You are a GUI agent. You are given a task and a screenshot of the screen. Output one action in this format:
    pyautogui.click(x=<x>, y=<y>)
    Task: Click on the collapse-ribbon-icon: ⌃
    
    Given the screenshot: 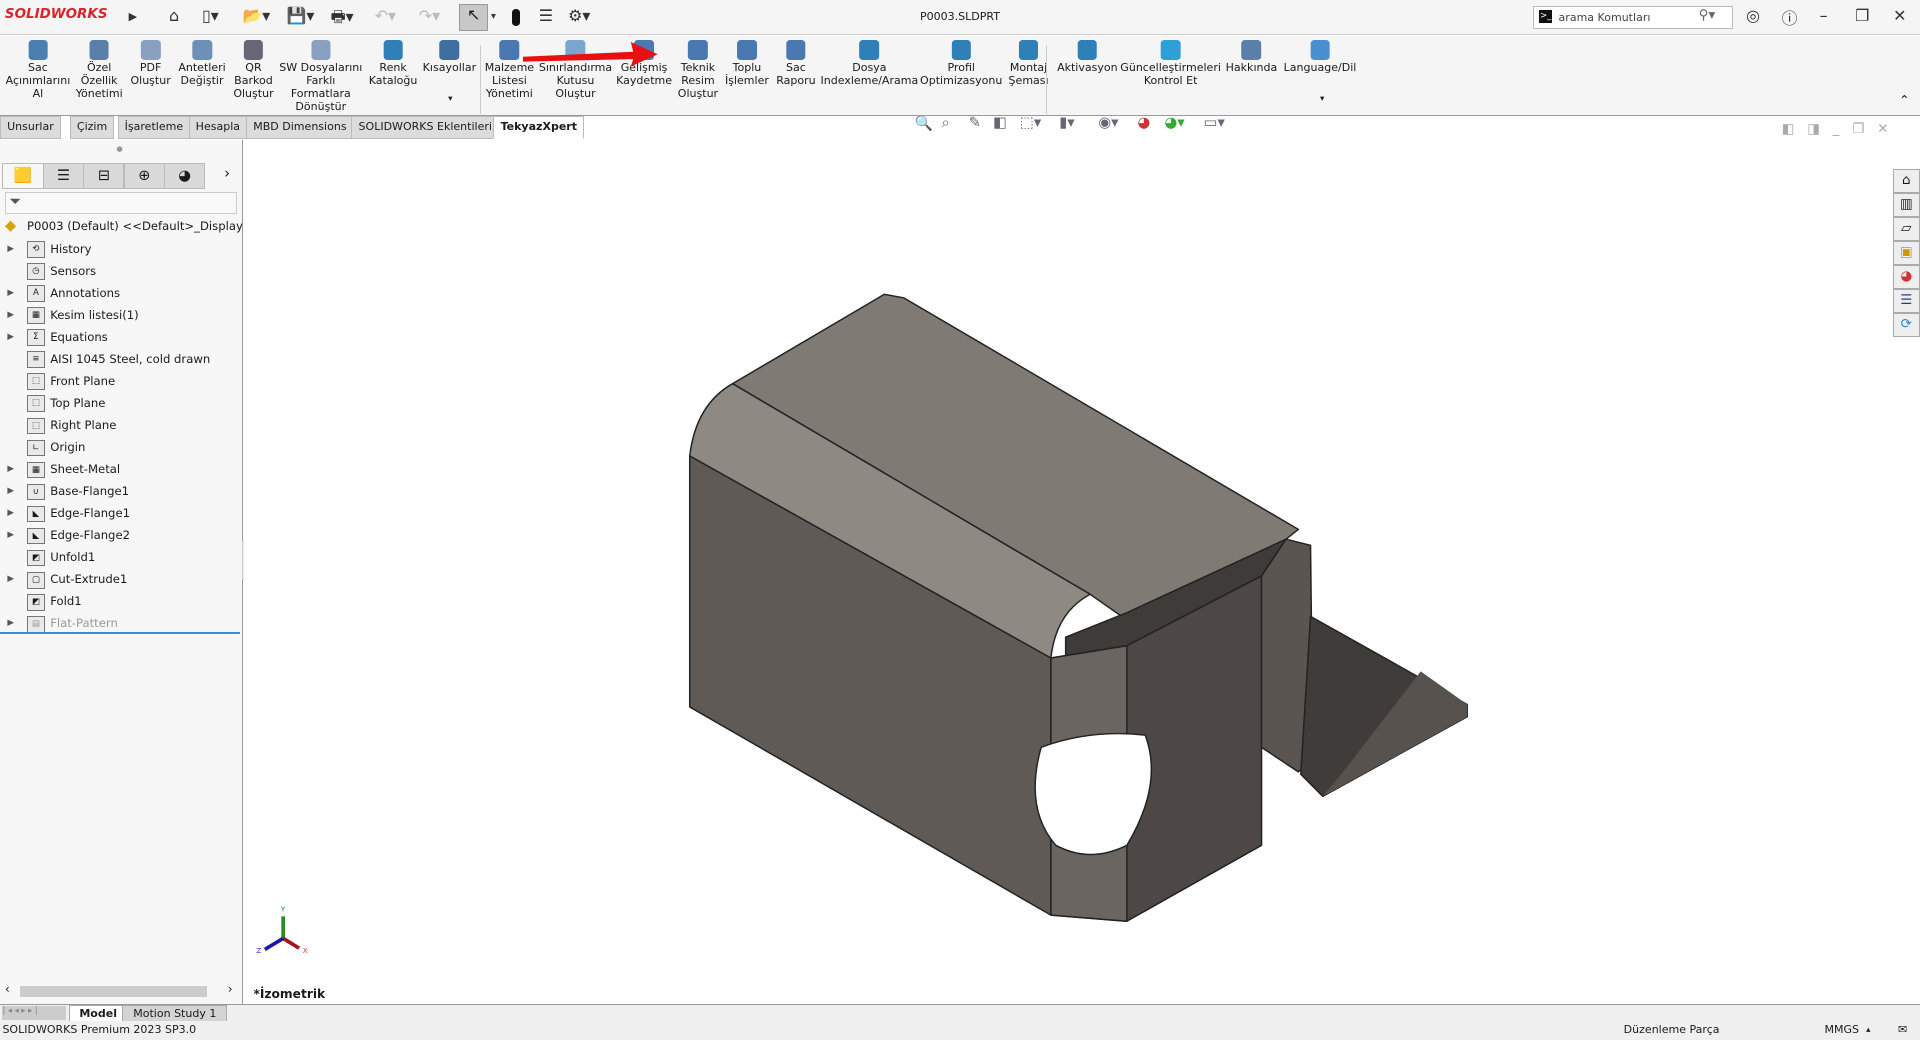 What is the action you would take?
    pyautogui.click(x=1904, y=100)
    